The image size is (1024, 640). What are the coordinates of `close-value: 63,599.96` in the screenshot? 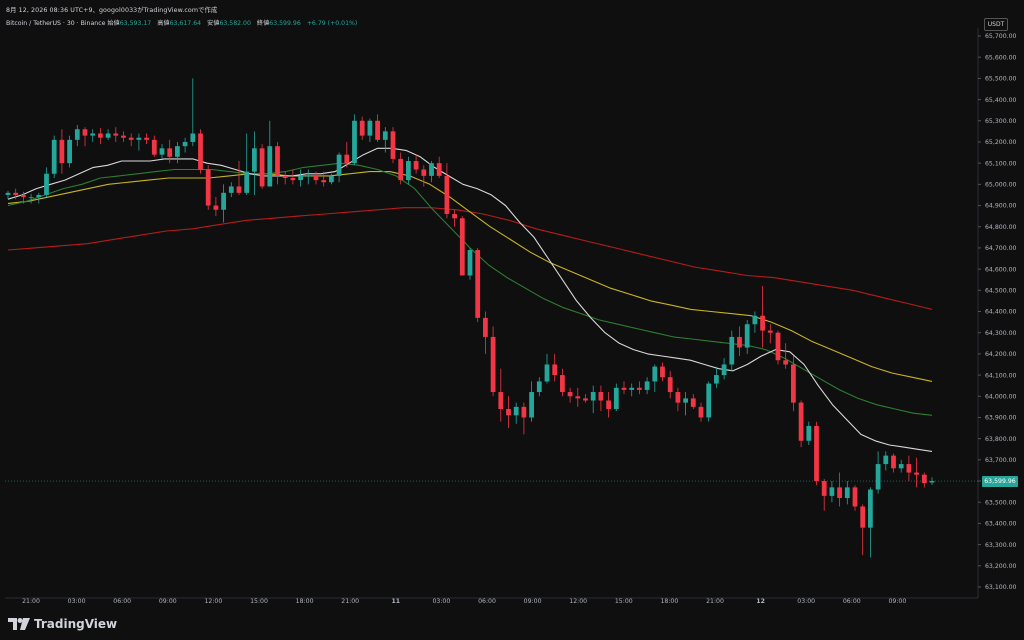 It's located at (285, 23).